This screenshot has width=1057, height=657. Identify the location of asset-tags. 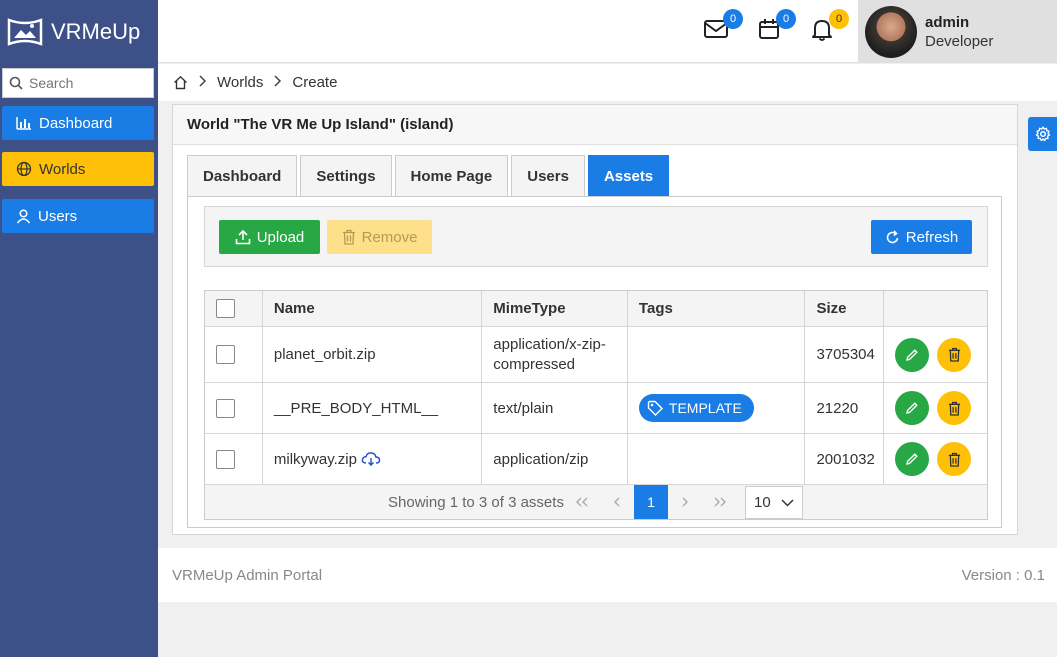
(717, 459).